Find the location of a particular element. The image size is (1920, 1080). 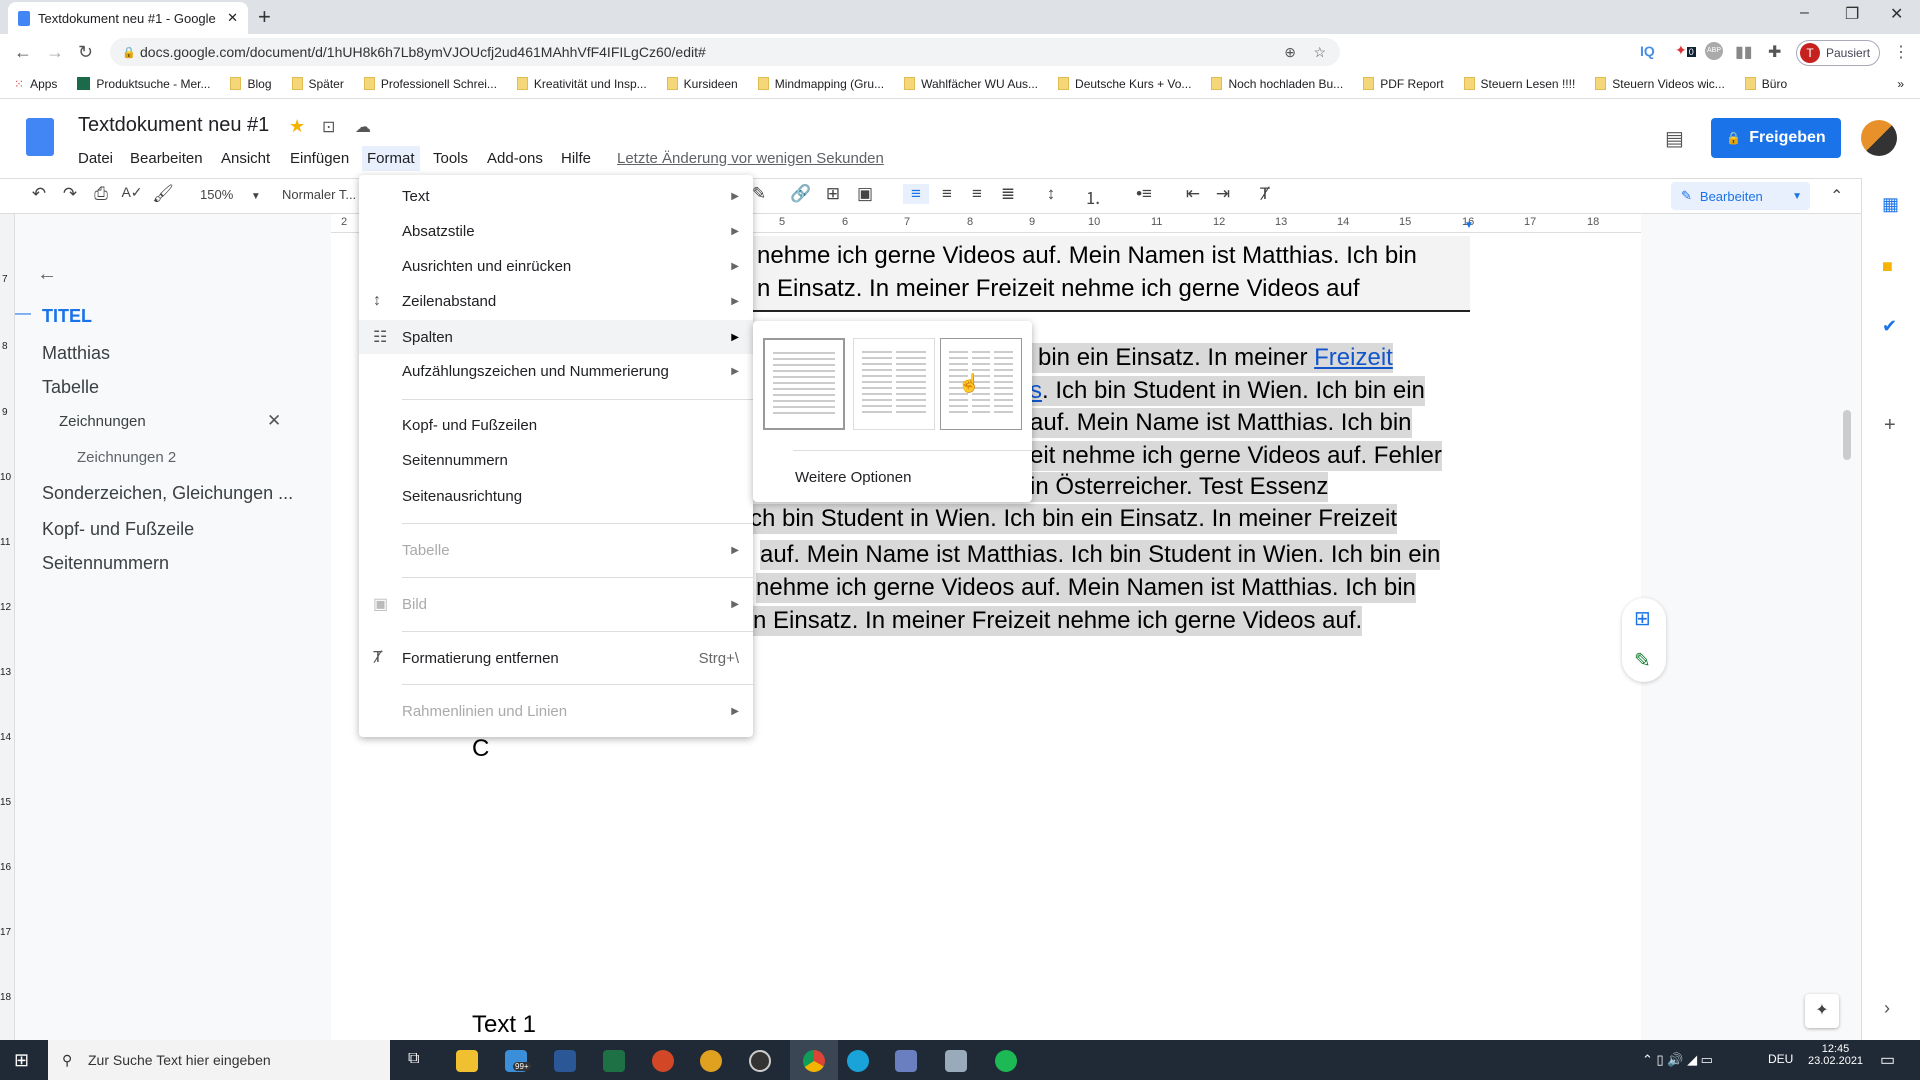

numbered-list-icon: ⒈ is located at coordinates (1093, 196).